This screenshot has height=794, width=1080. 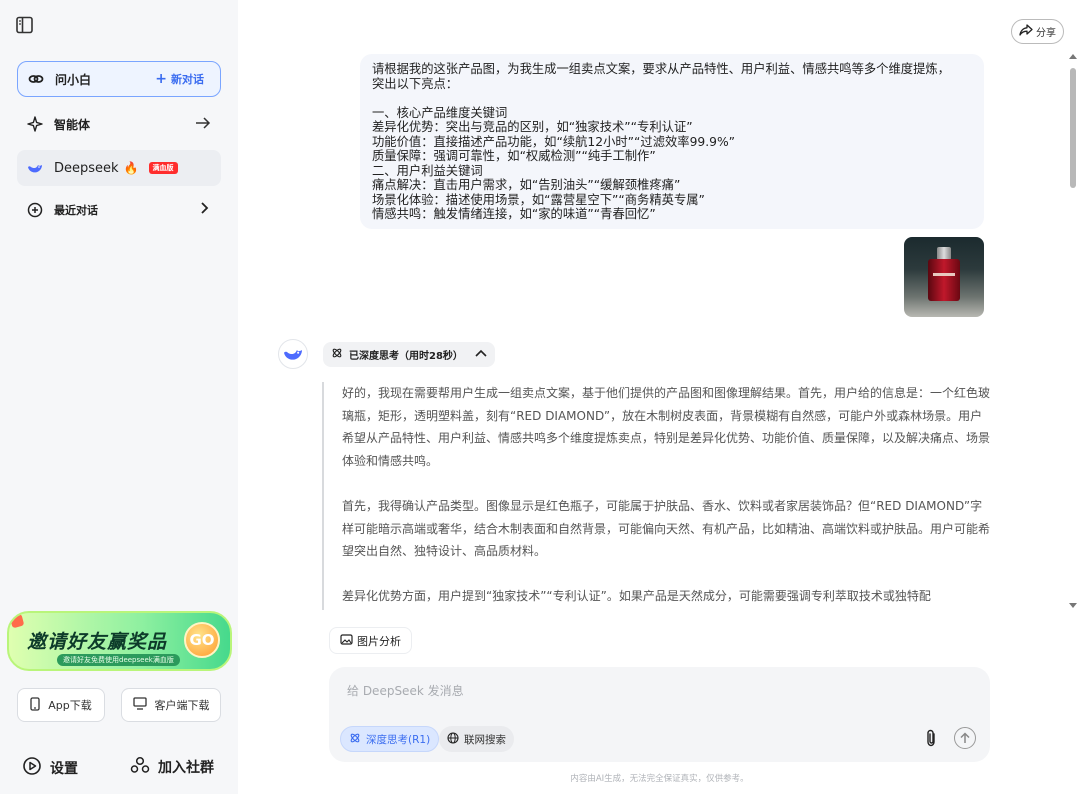 I want to click on sidebar-item-recent: 最近对话, so click(x=119, y=210).